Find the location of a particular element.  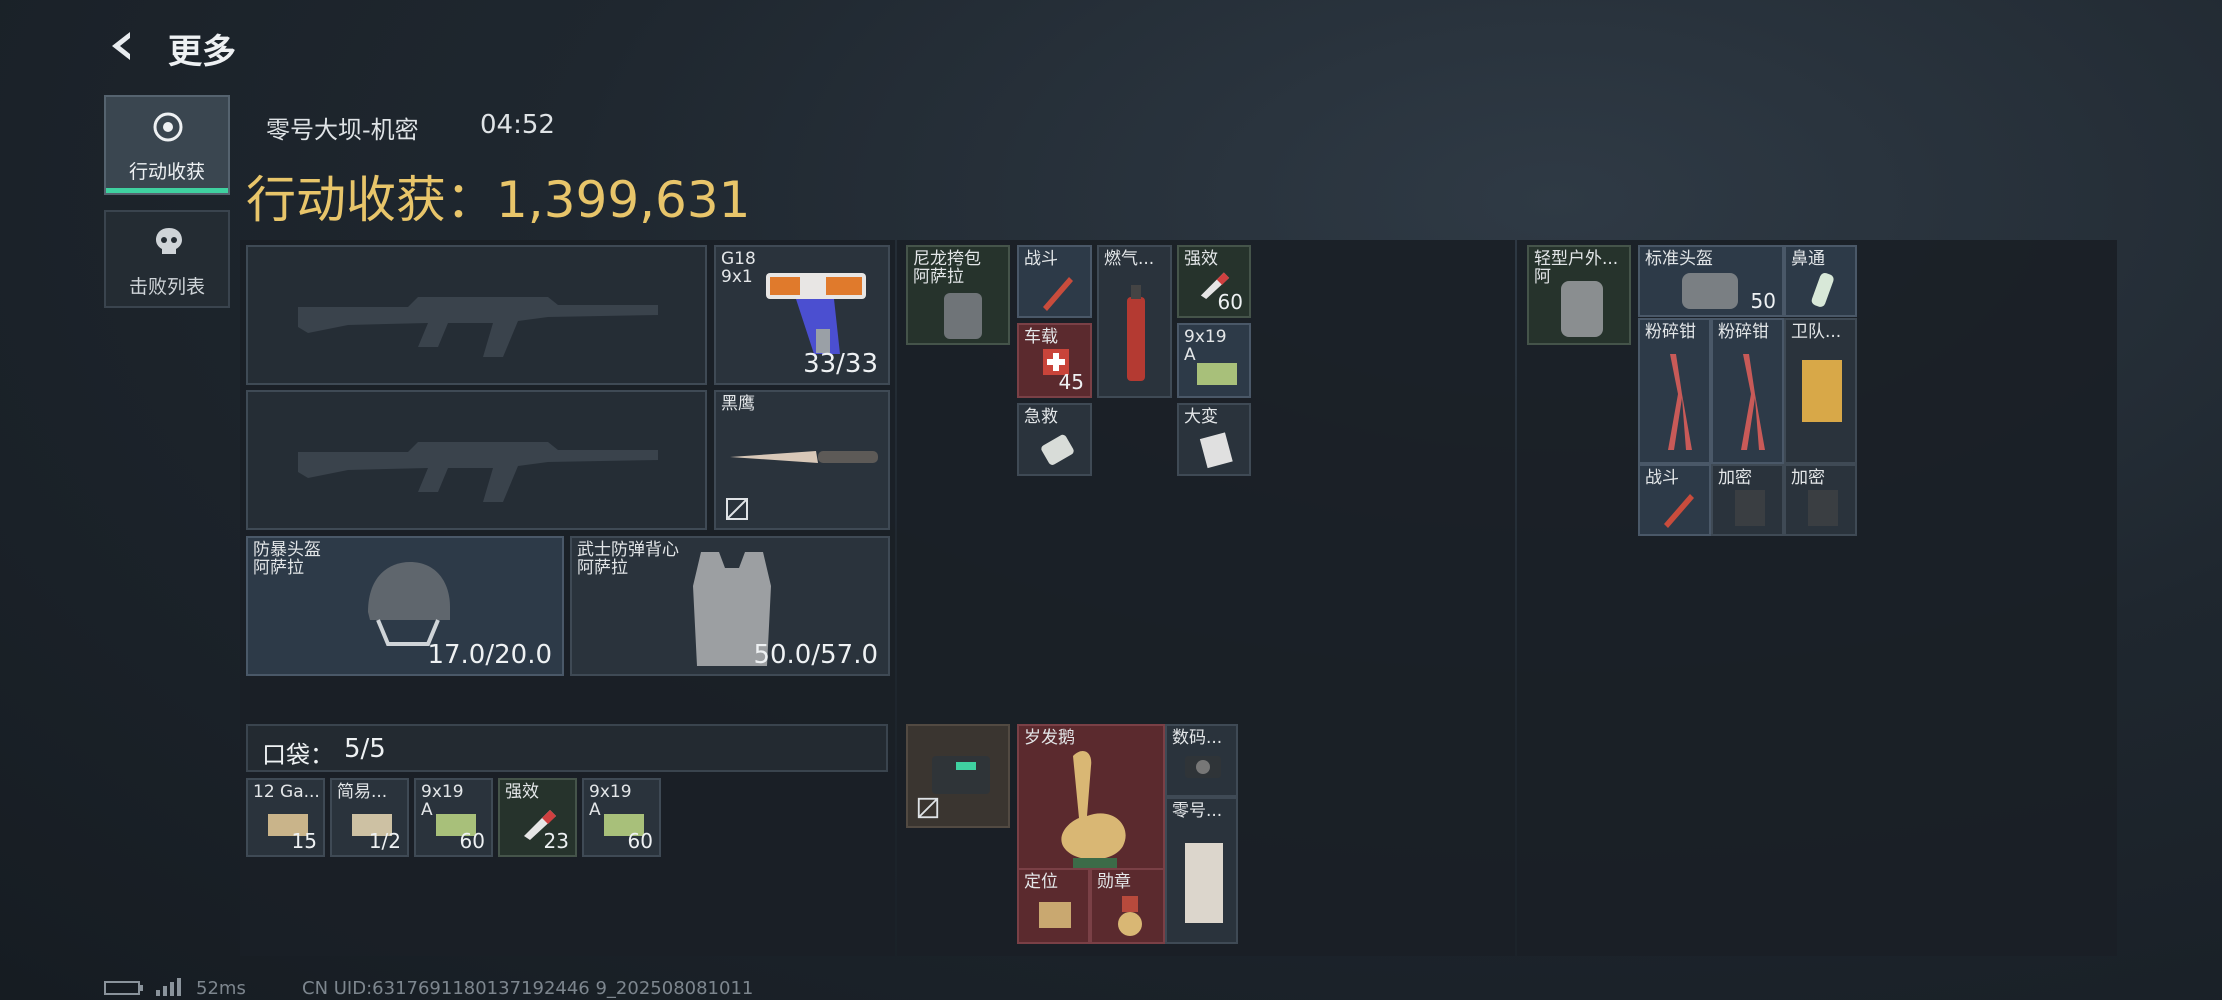

melee-slot: 黑鹰 is located at coordinates (802, 460).